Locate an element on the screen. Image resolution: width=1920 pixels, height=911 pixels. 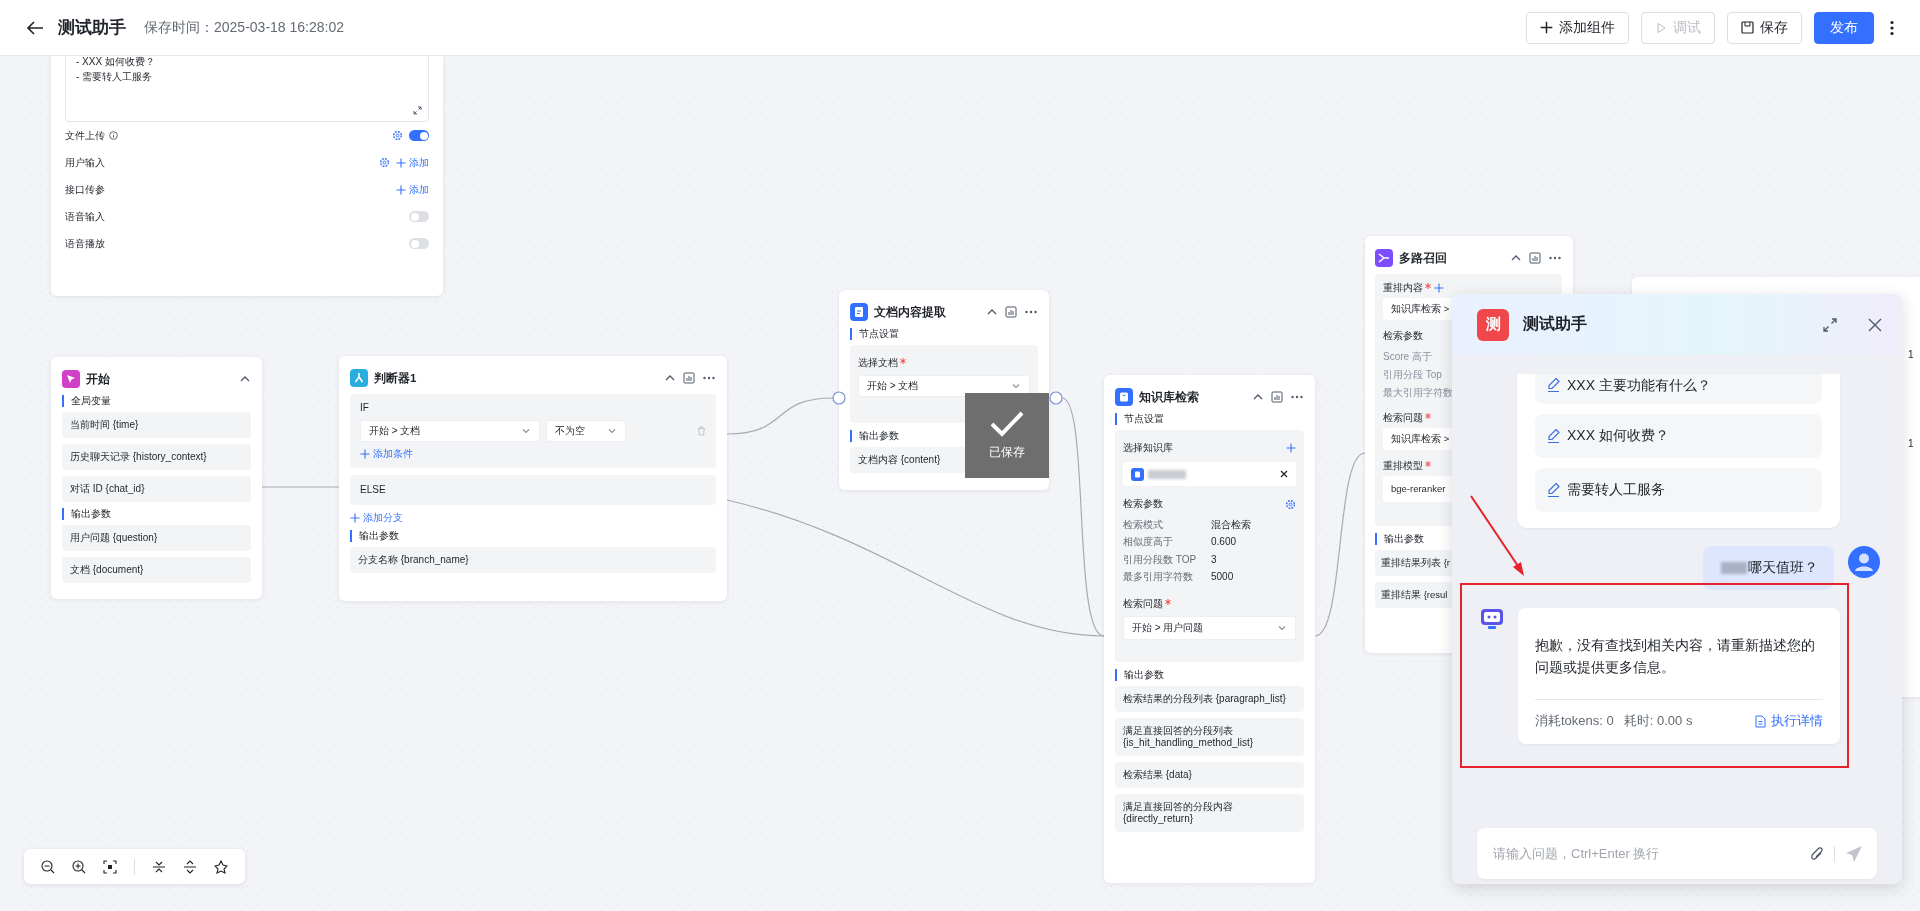
field-label: 选择知识库 is located at coordinates (1148, 448).